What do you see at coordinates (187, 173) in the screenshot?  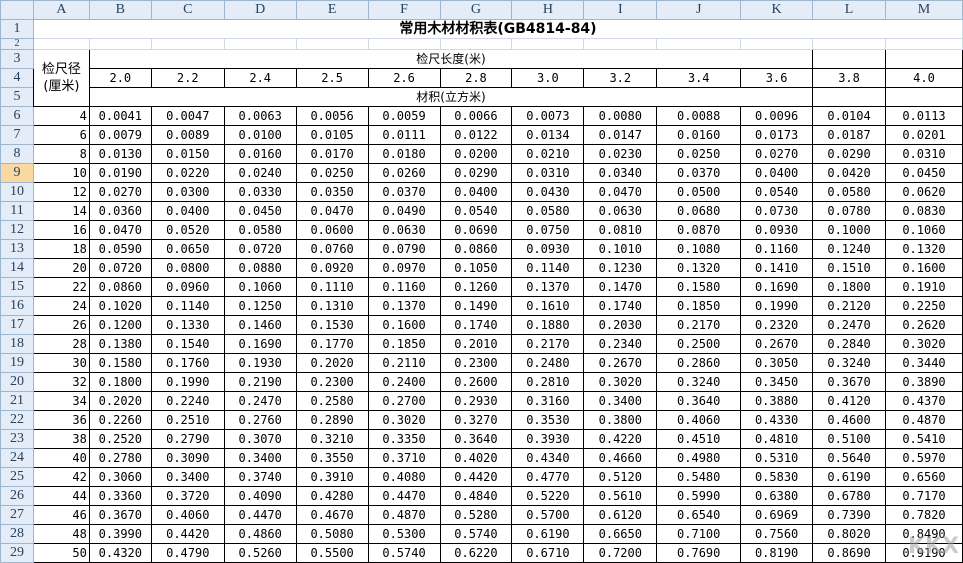 I see `volume-cell: 0.0220` at bounding box center [187, 173].